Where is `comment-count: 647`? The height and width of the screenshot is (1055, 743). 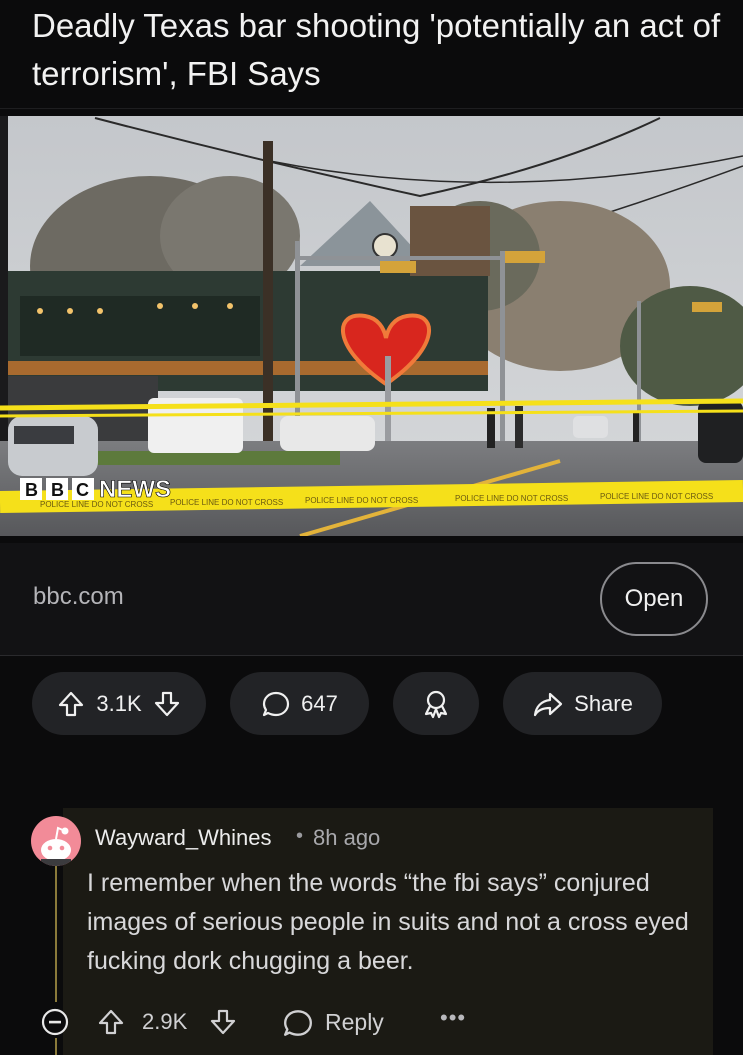 comment-count: 647 is located at coordinates (319, 703).